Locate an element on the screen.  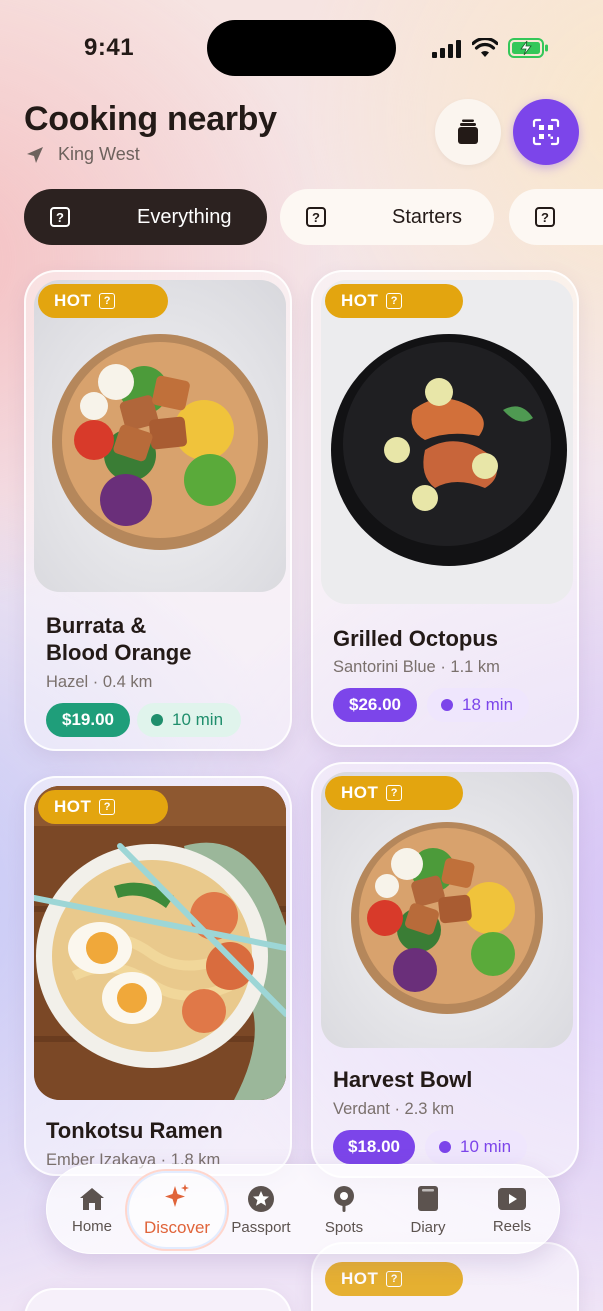
chip-starters: ? Starters is located at coordinates (387, 217).